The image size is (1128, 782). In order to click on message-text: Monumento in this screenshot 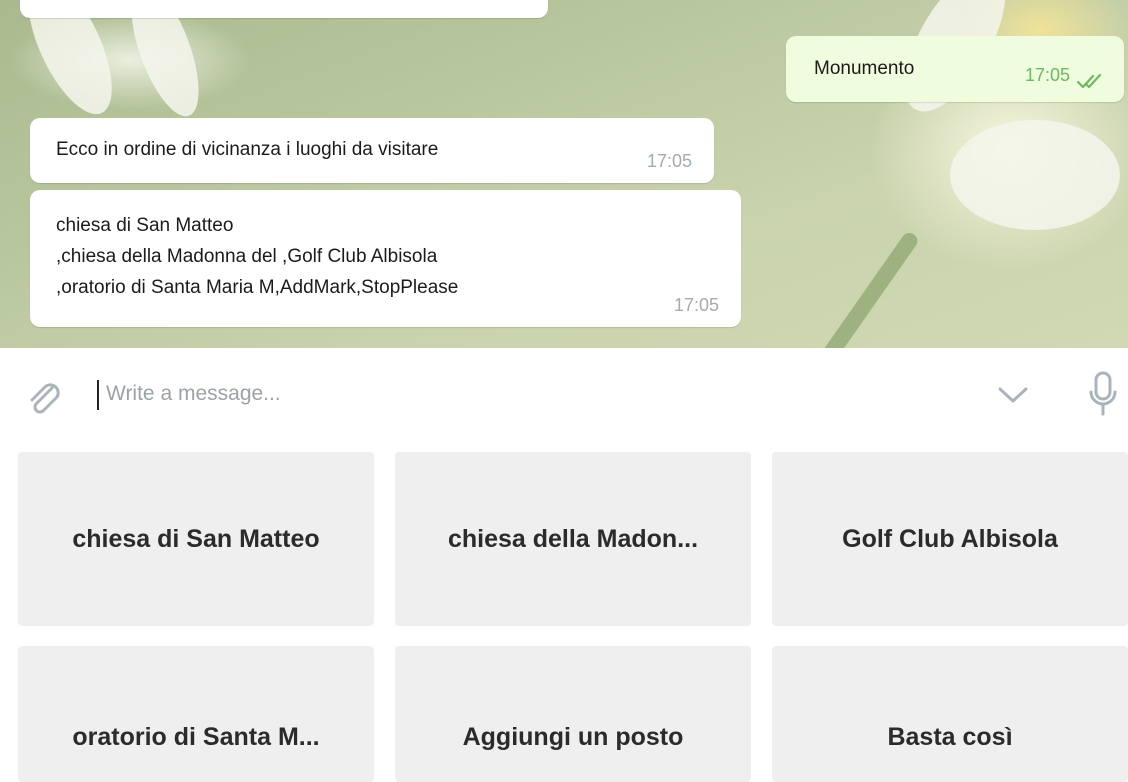, I will do `click(864, 68)`.